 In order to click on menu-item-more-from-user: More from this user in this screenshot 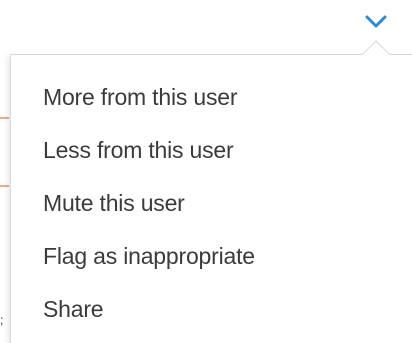, I will do `click(149, 101)`.